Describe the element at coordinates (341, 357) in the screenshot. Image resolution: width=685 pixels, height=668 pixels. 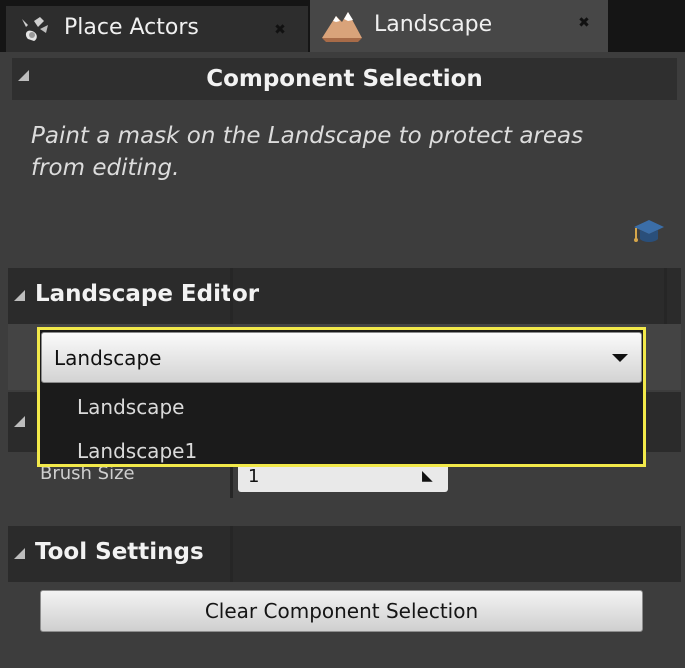
I see `landscape-select: Landscape` at that location.